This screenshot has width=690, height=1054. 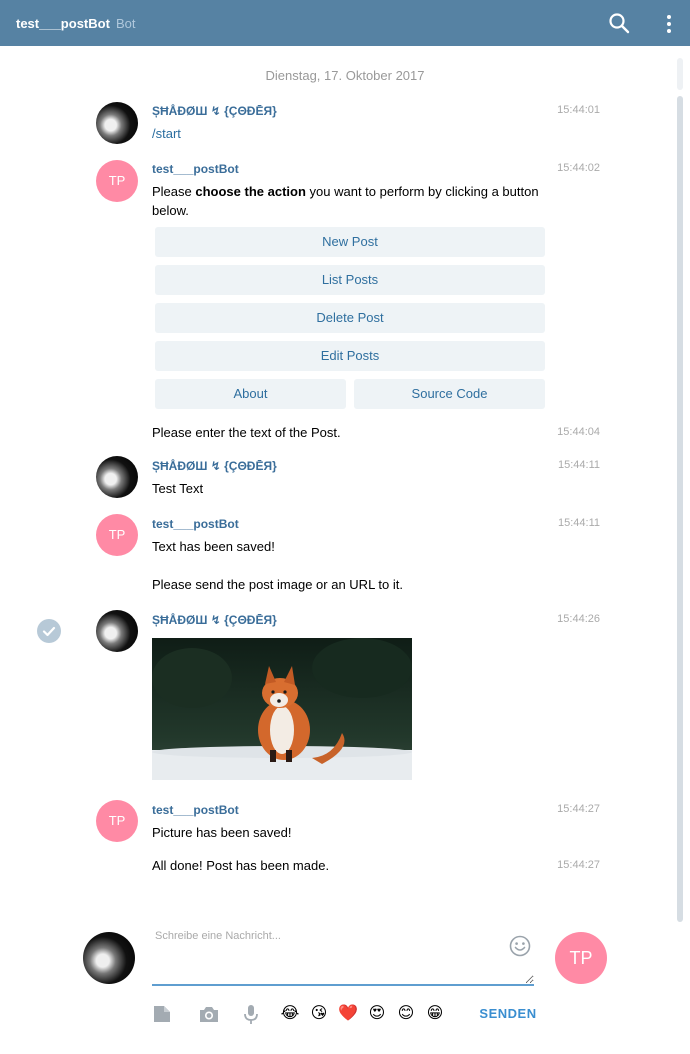 What do you see at coordinates (680, 509) in the screenshot?
I see `scrollbar` at bounding box center [680, 509].